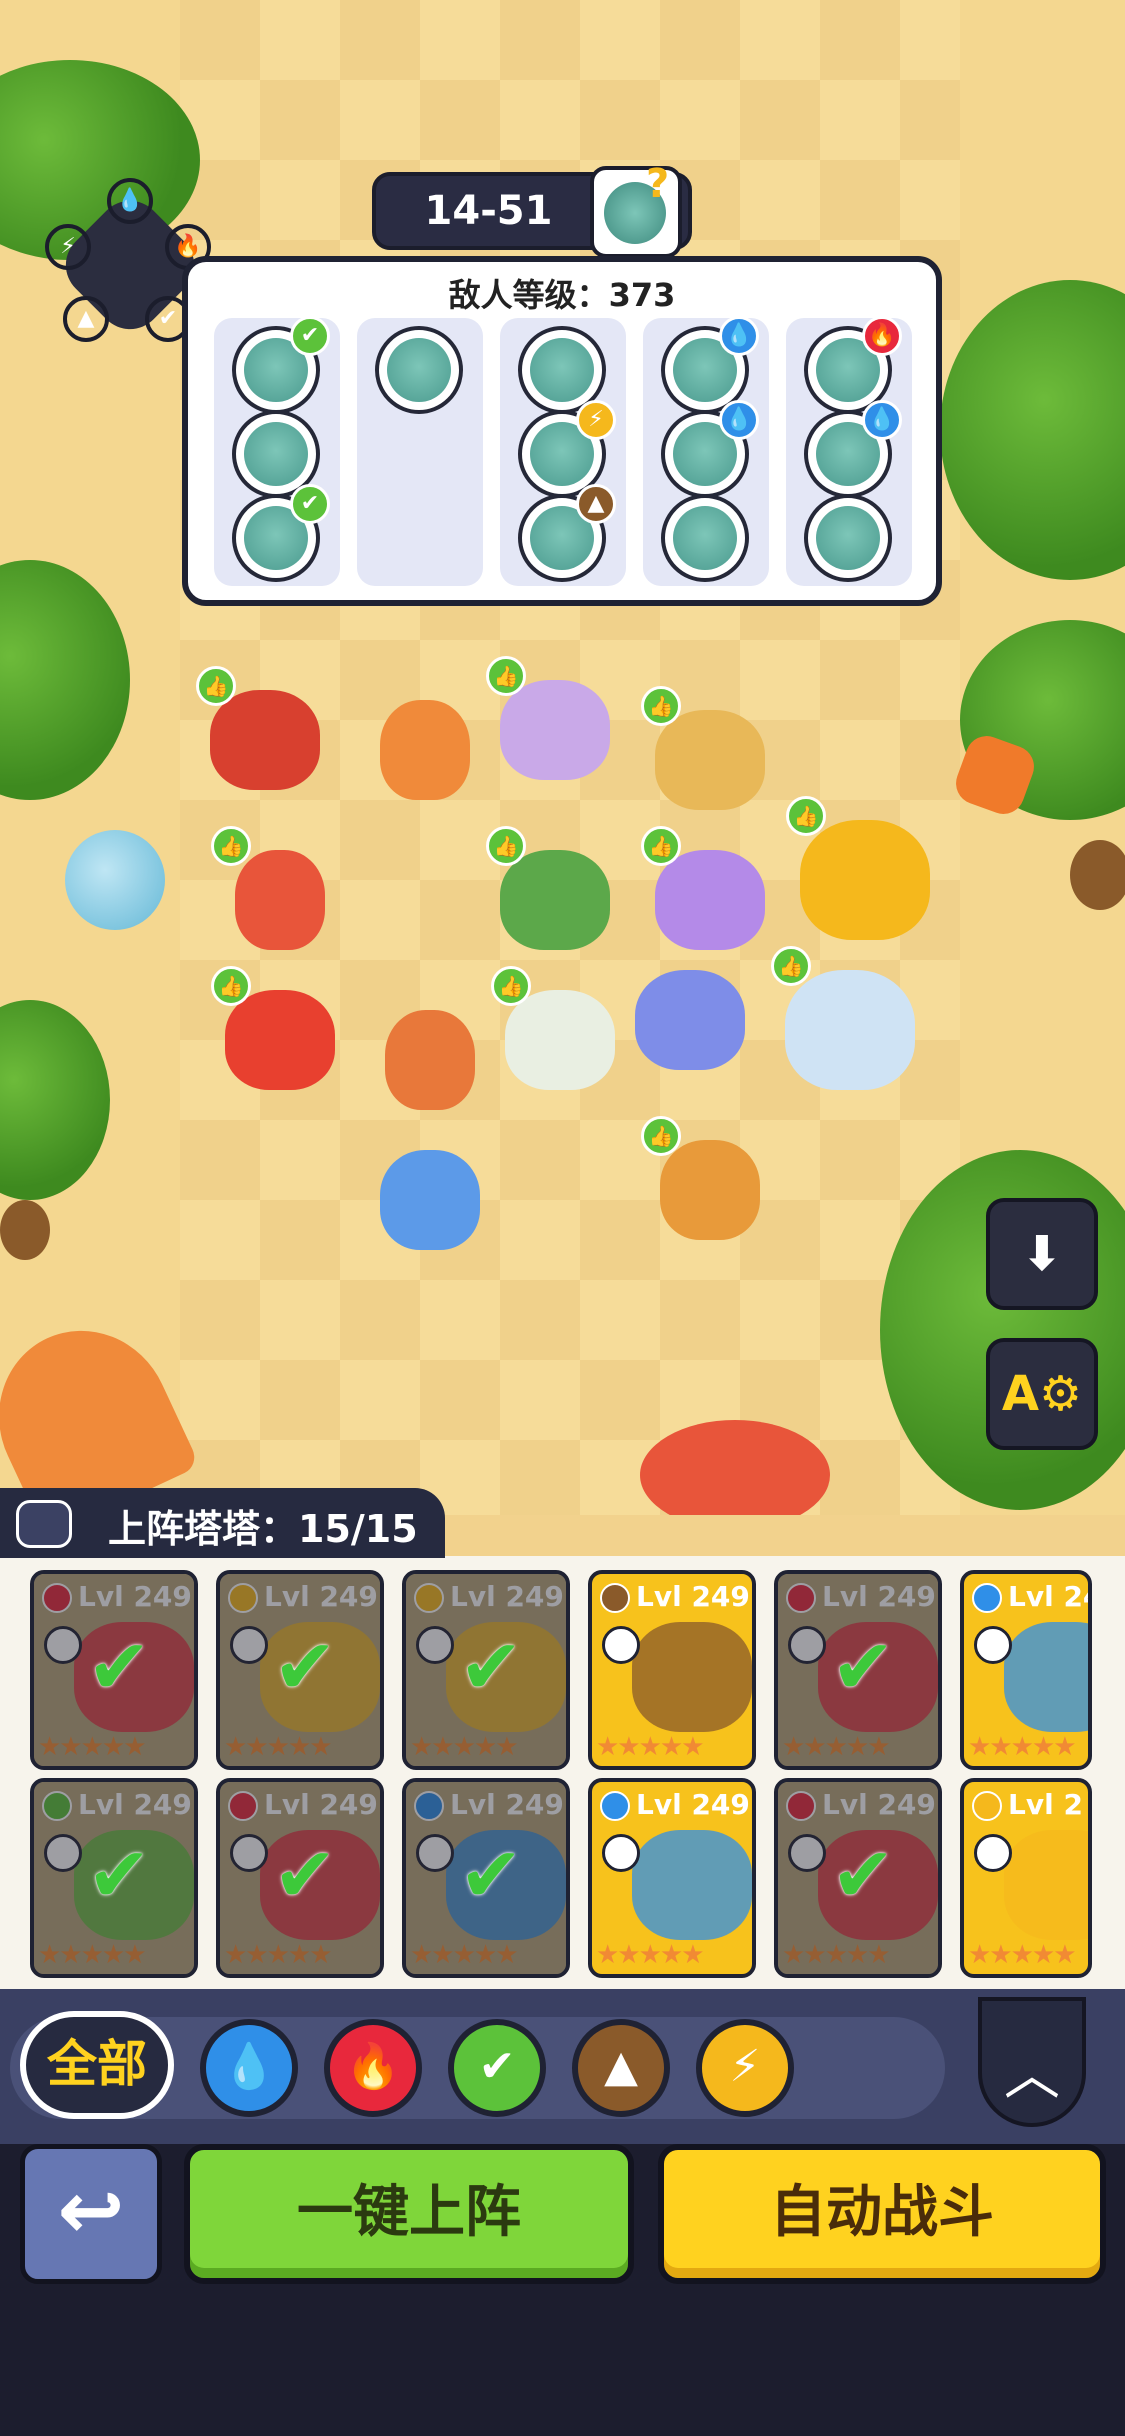 The width and height of the screenshot is (1125, 2436). Describe the element at coordinates (497, 2068) in the screenshot. I see `filter-grass-button: ✔` at that location.